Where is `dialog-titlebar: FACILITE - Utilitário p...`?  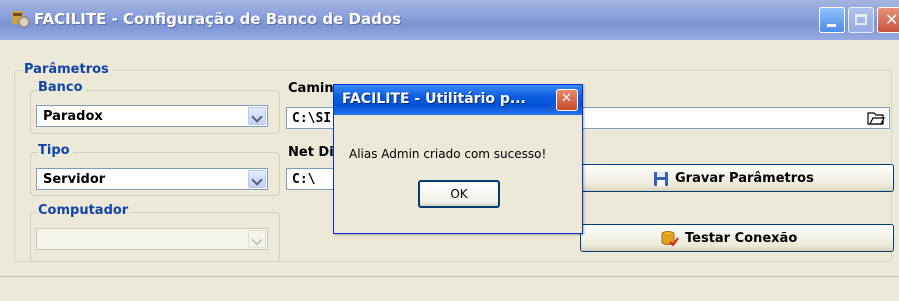
dialog-titlebar: FACILITE - Utilitário p... is located at coordinates (458, 100).